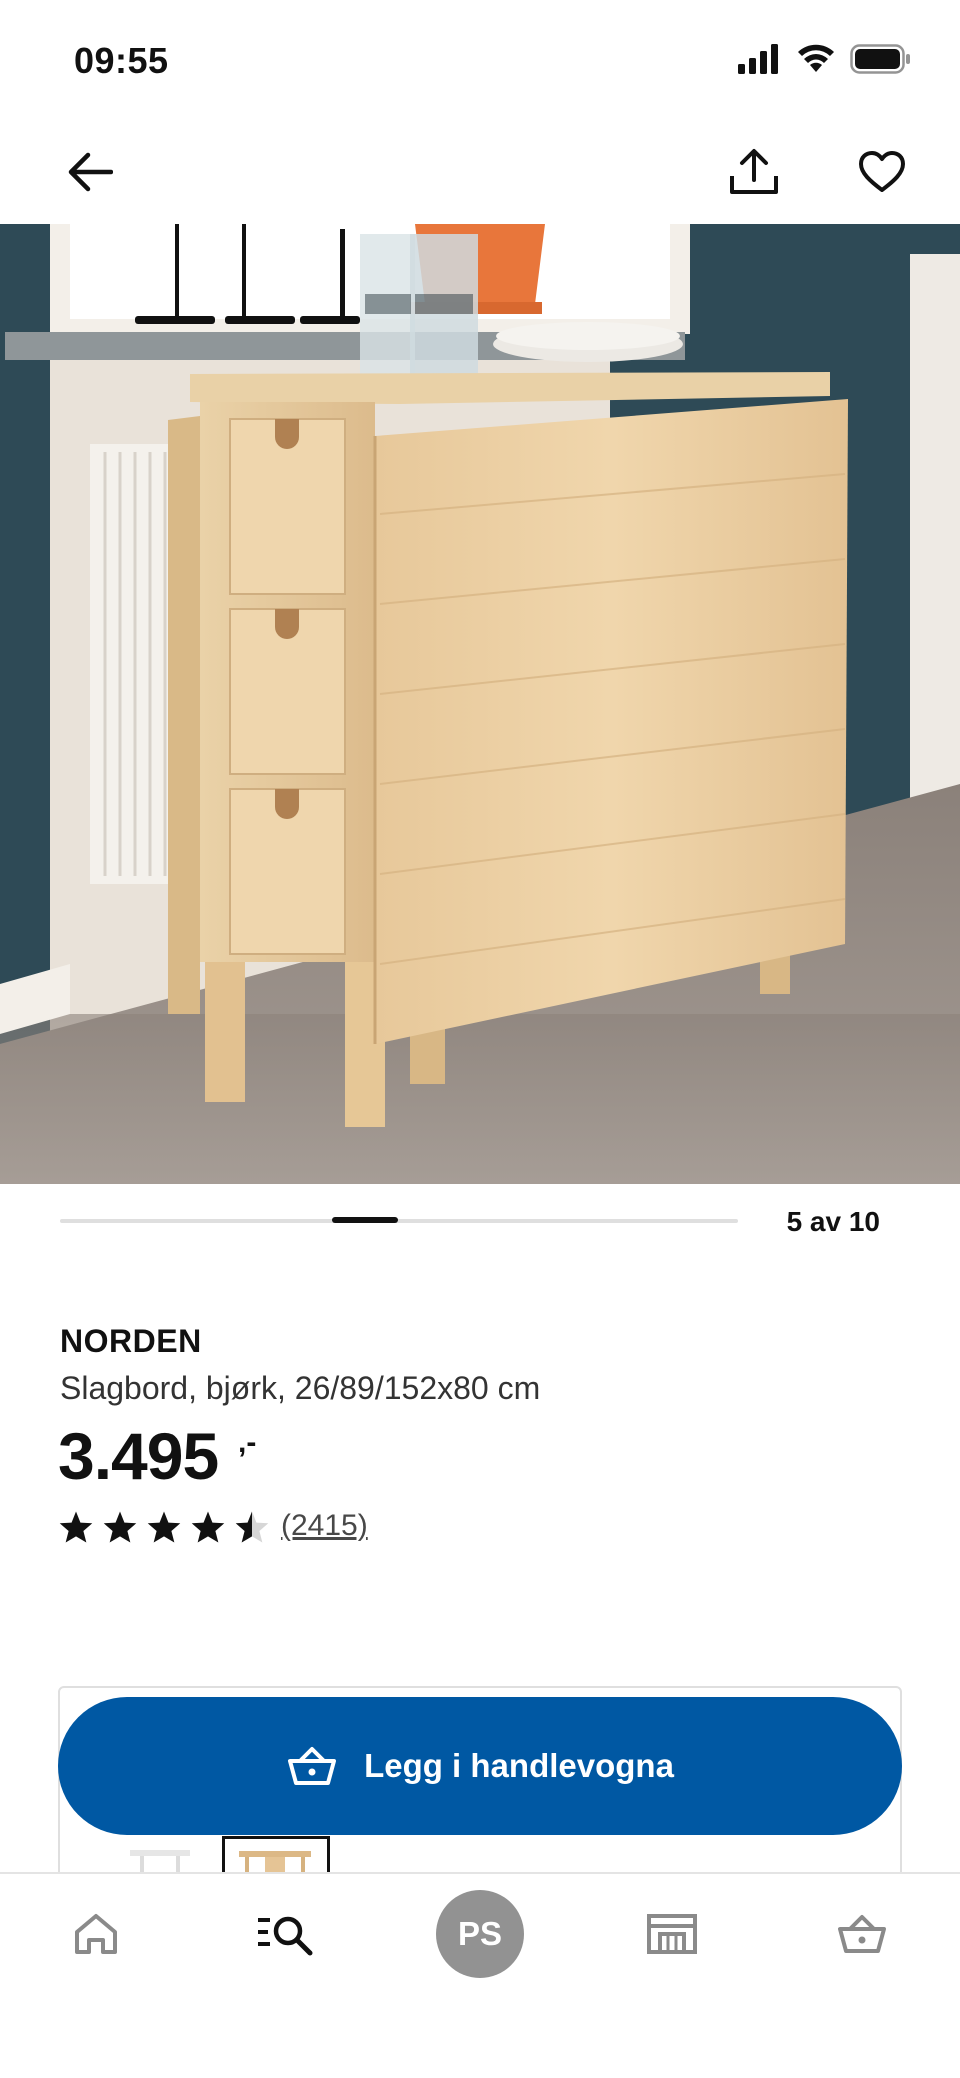 This screenshot has width=960, height=2078. I want to click on nav-cart, so click(862, 1934).